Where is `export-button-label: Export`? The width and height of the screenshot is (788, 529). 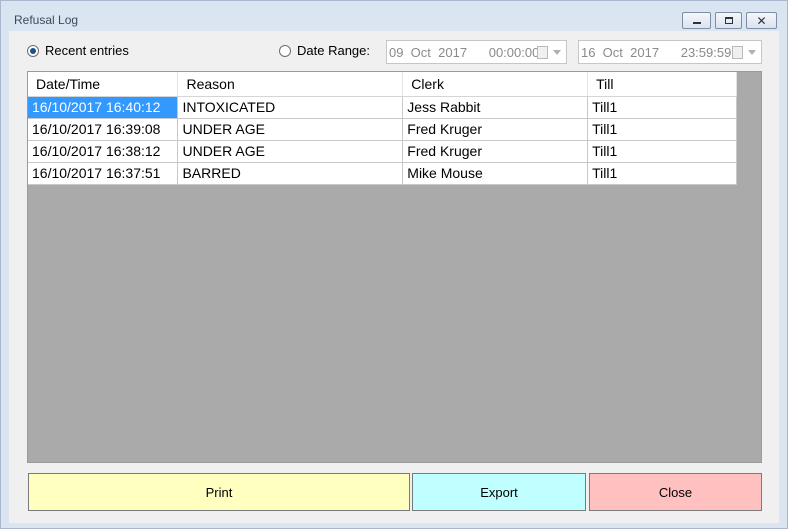
export-button-label: Export is located at coordinates (499, 492).